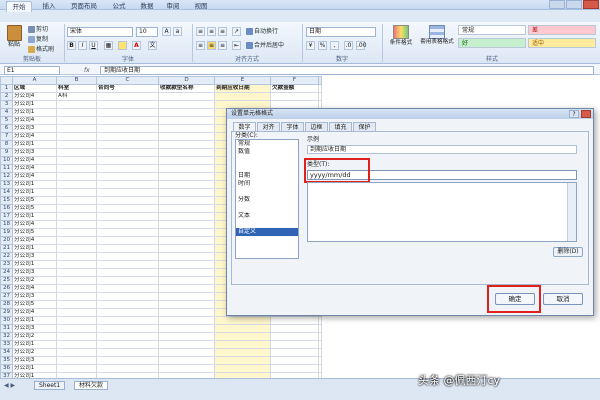 The image size is (600, 400). What do you see at coordinates (82, 45) in the screenshot?
I see `italic-button: I` at bounding box center [82, 45].